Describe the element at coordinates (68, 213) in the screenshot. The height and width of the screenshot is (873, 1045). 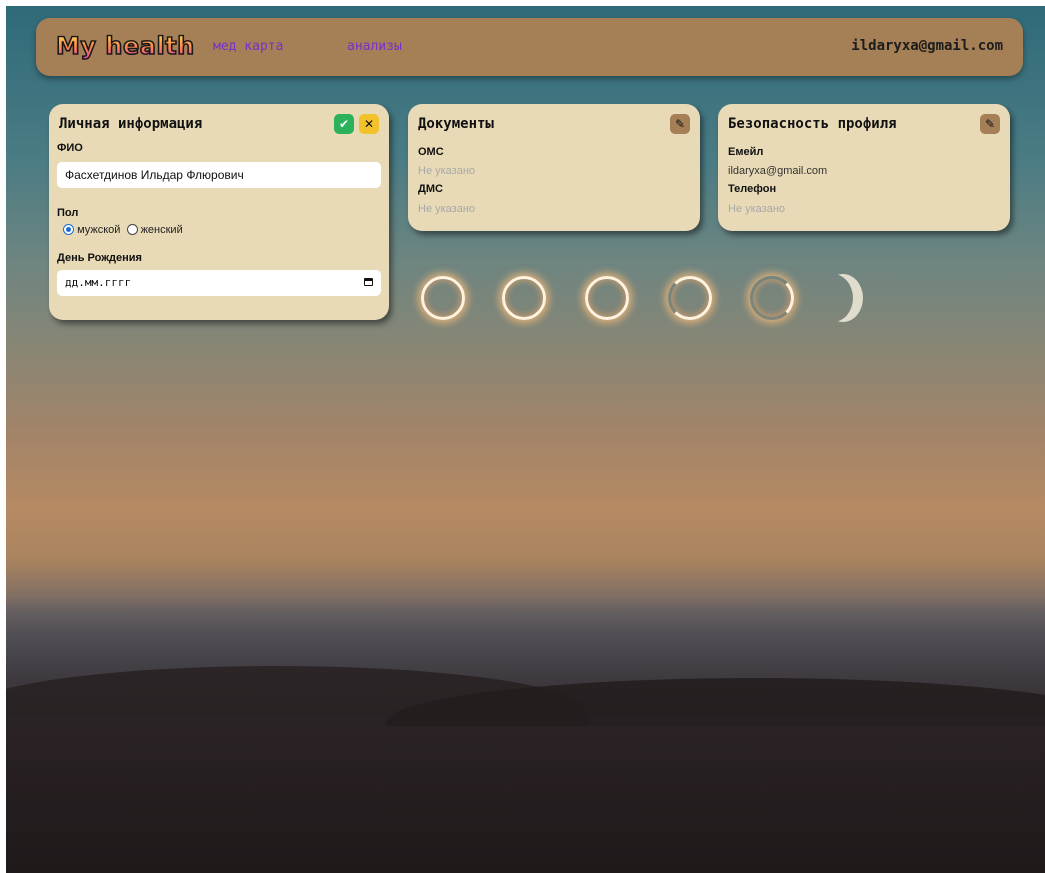
I see `gender-label: Пол` at that location.